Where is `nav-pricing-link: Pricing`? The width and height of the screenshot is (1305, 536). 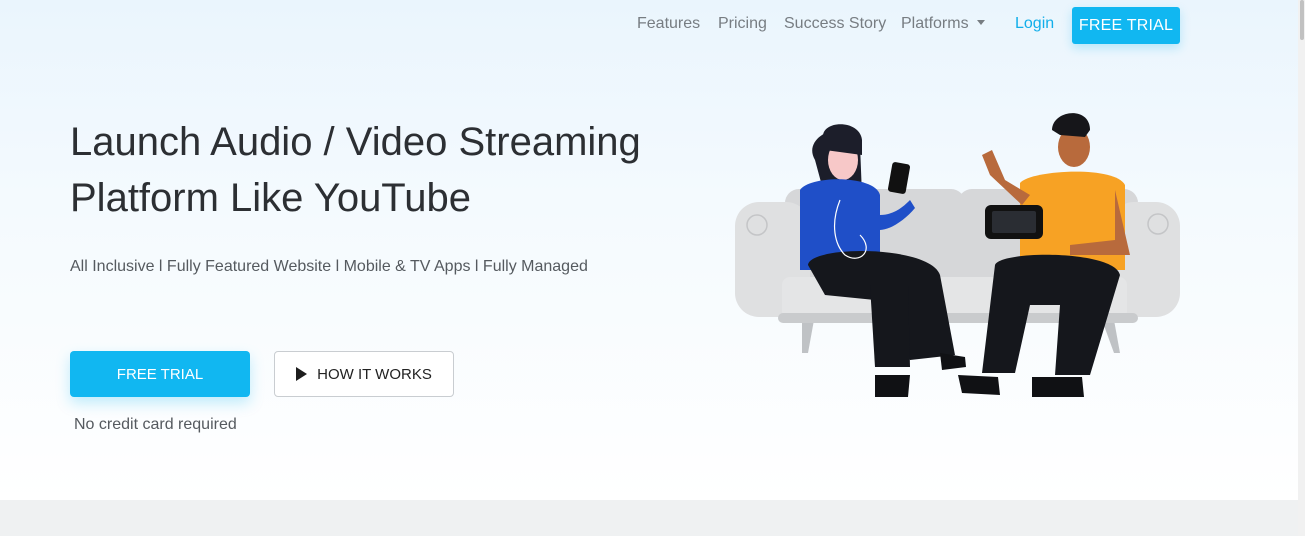 nav-pricing-link: Pricing is located at coordinates (742, 24).